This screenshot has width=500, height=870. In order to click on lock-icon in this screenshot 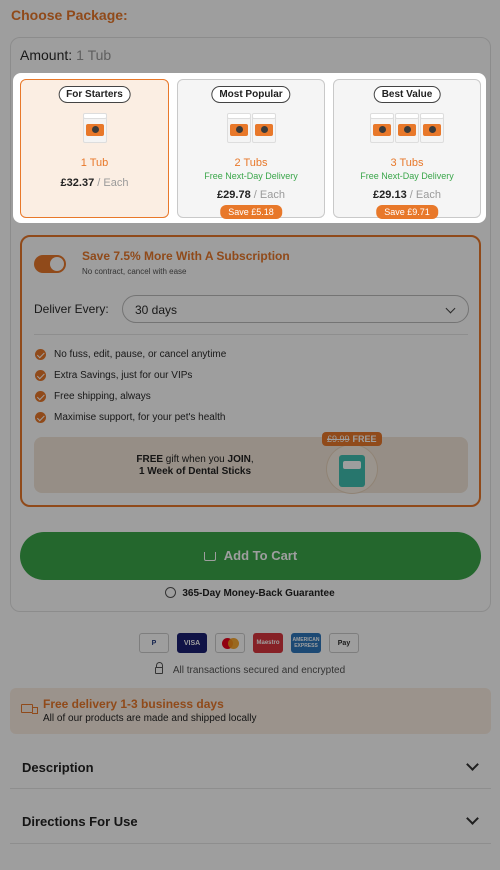, I will do `click(158, 668)`.